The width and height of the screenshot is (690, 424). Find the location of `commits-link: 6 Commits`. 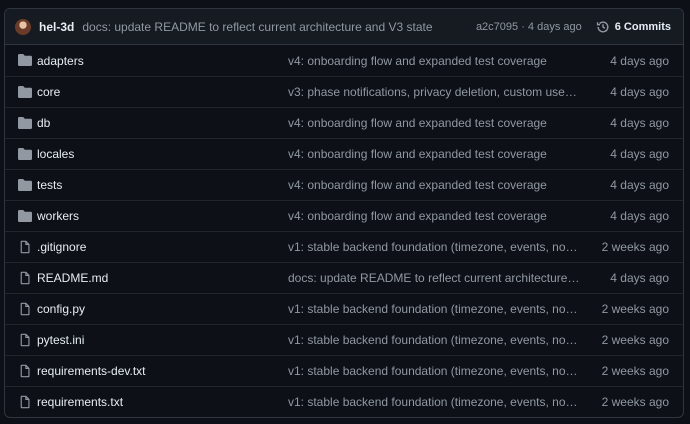

commits-link: 6 Commits is located at coordinates (633, 27).